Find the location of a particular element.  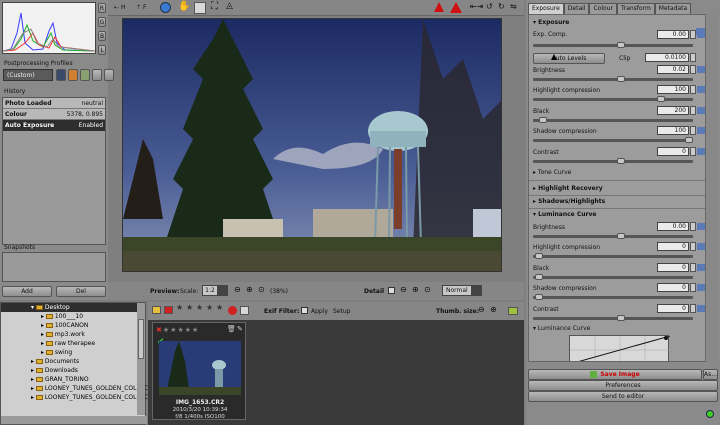

lum-black-slider is located at coordinates (613, 277).